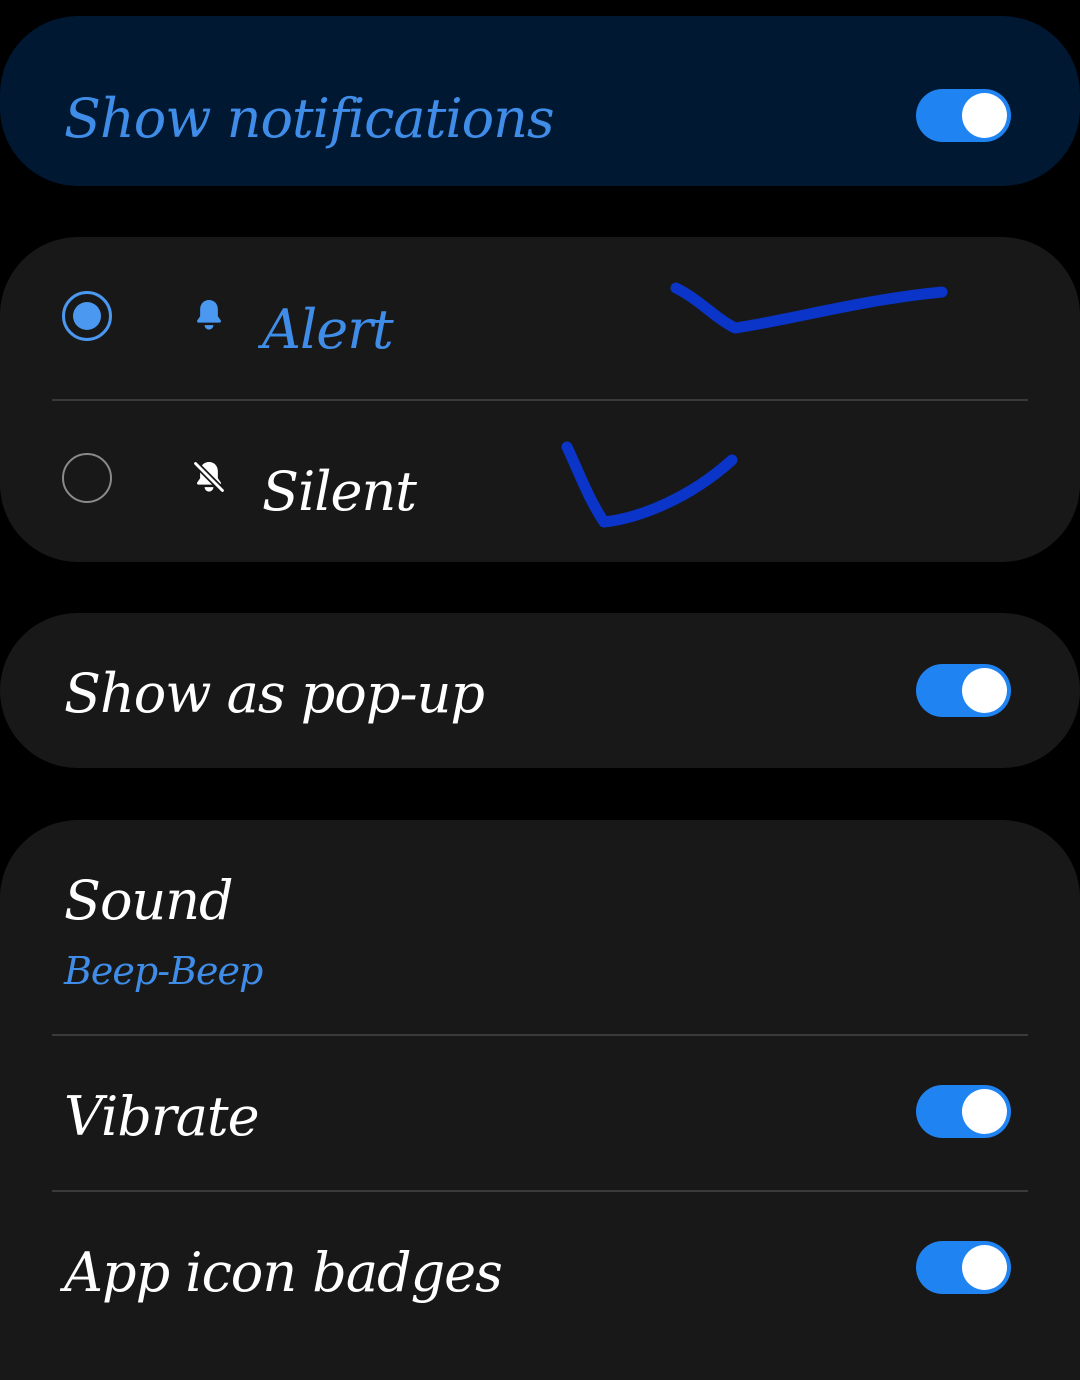 The width and height of the screenshot is (1080, 1380). I want to click on alert-label: Alert, so click(328, 329).